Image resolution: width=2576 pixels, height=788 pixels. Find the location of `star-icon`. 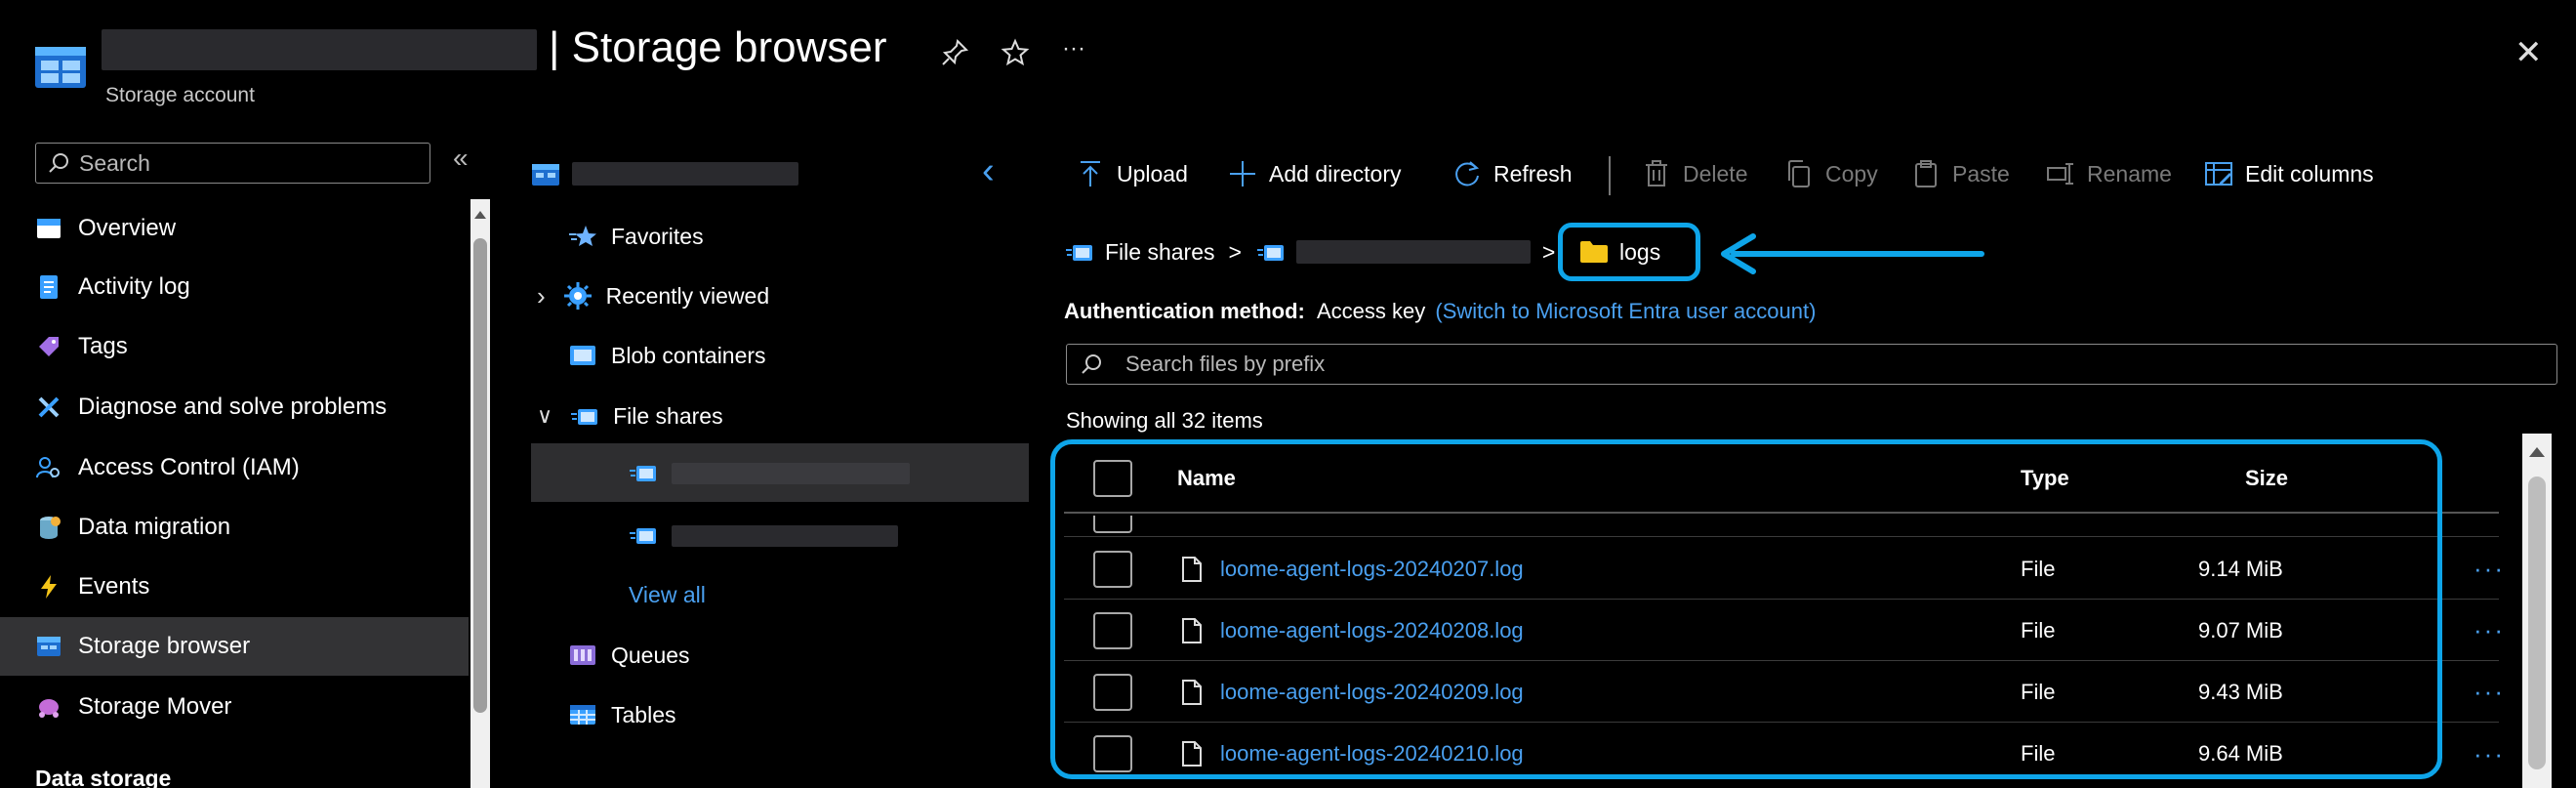

star-icon is located at coordinates (1015, 52).